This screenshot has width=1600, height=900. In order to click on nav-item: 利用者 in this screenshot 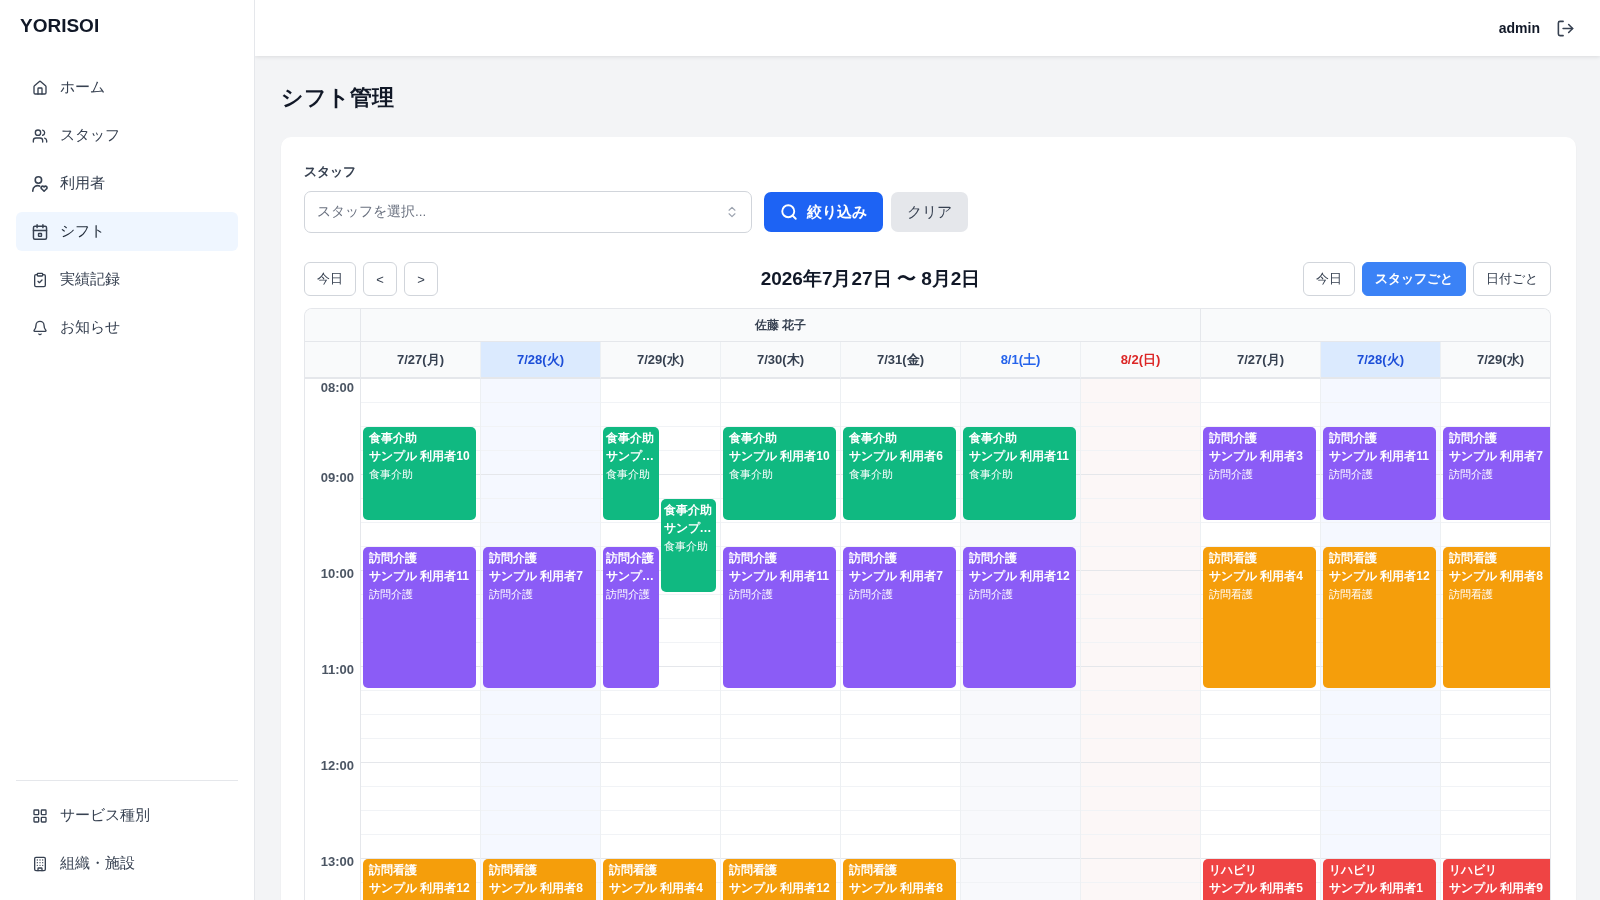, I will do `click(127, 183)`.